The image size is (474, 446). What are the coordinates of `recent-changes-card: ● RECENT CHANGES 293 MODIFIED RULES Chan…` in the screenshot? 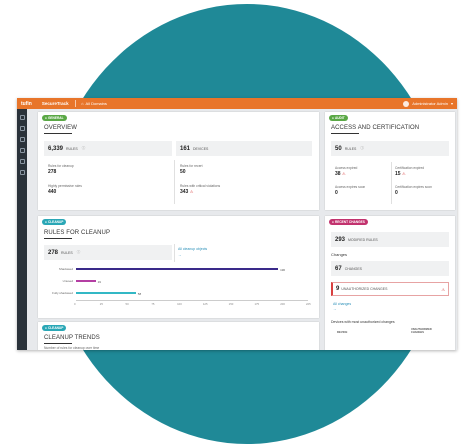 It's located at (390, 283).